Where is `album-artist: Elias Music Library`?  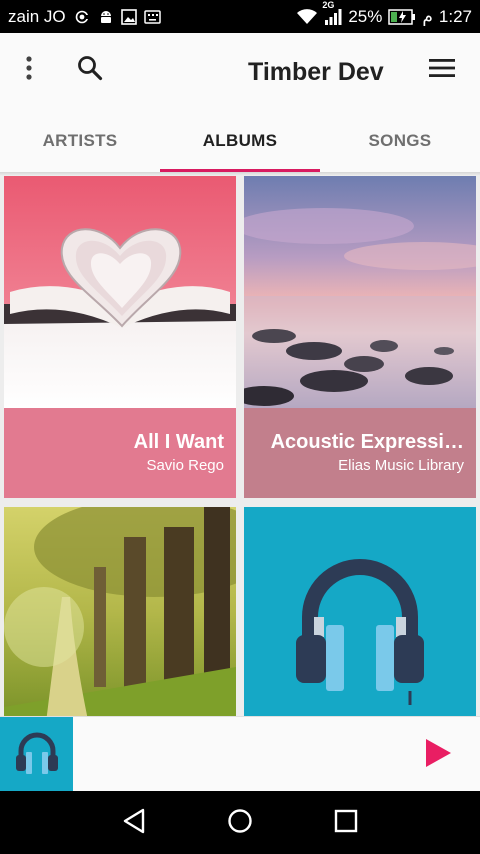 album-artist: Elias Music Library is located at coordinates (401, 465).